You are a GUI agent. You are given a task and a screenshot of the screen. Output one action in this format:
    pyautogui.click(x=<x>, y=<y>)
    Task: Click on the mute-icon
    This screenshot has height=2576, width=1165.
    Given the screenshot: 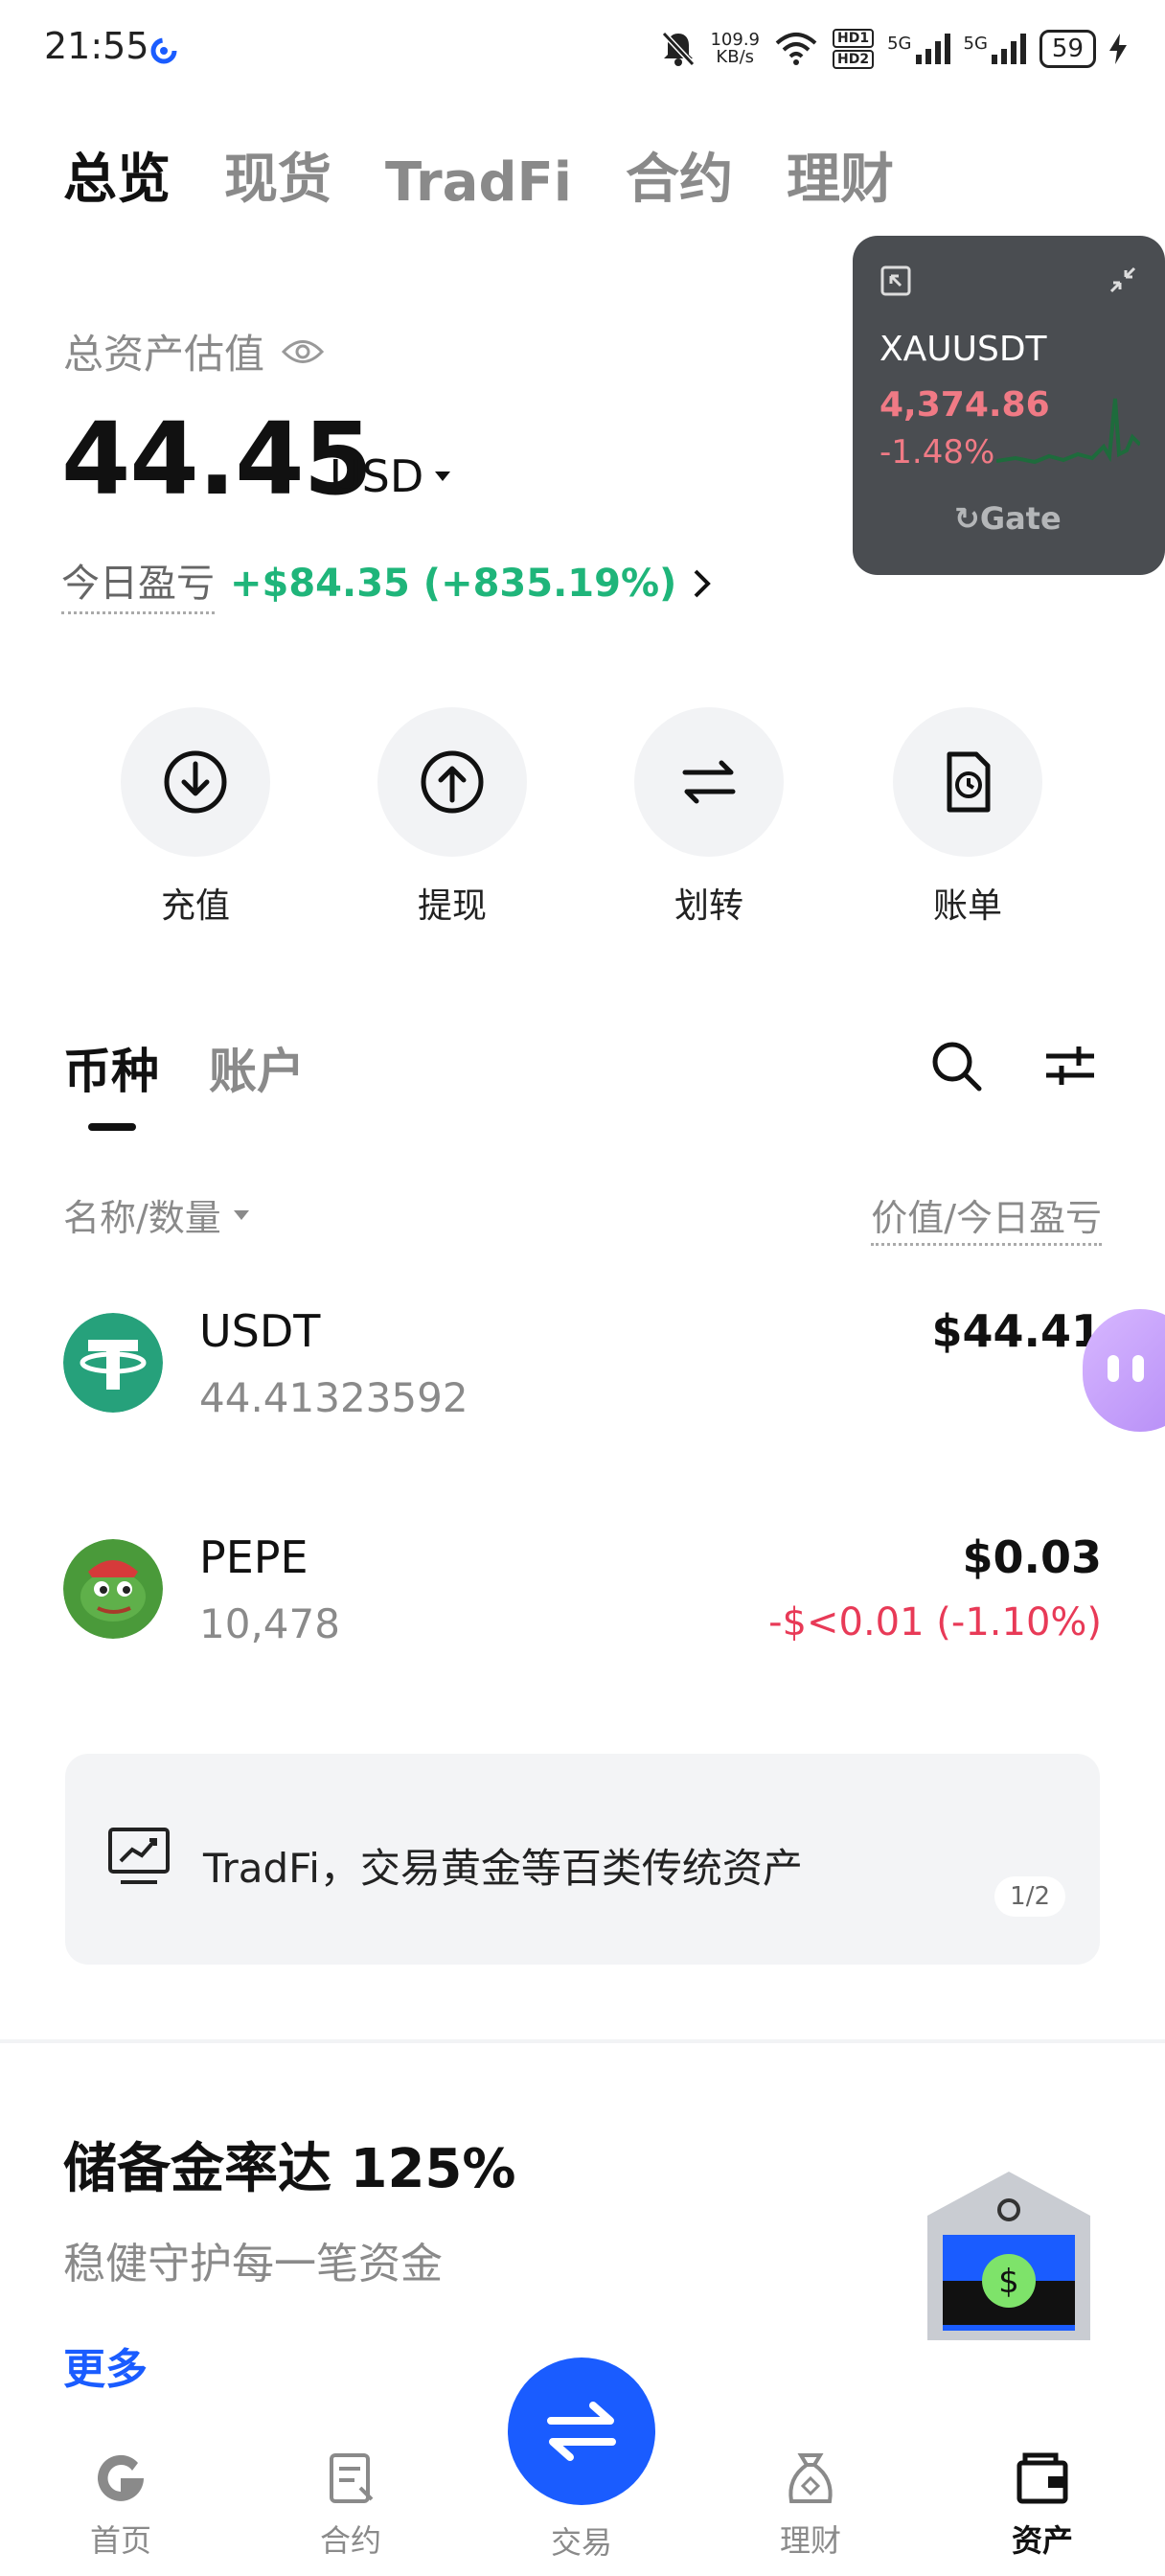 What is the action you would take?
    pyautogui.click(x=679, y=49)
    